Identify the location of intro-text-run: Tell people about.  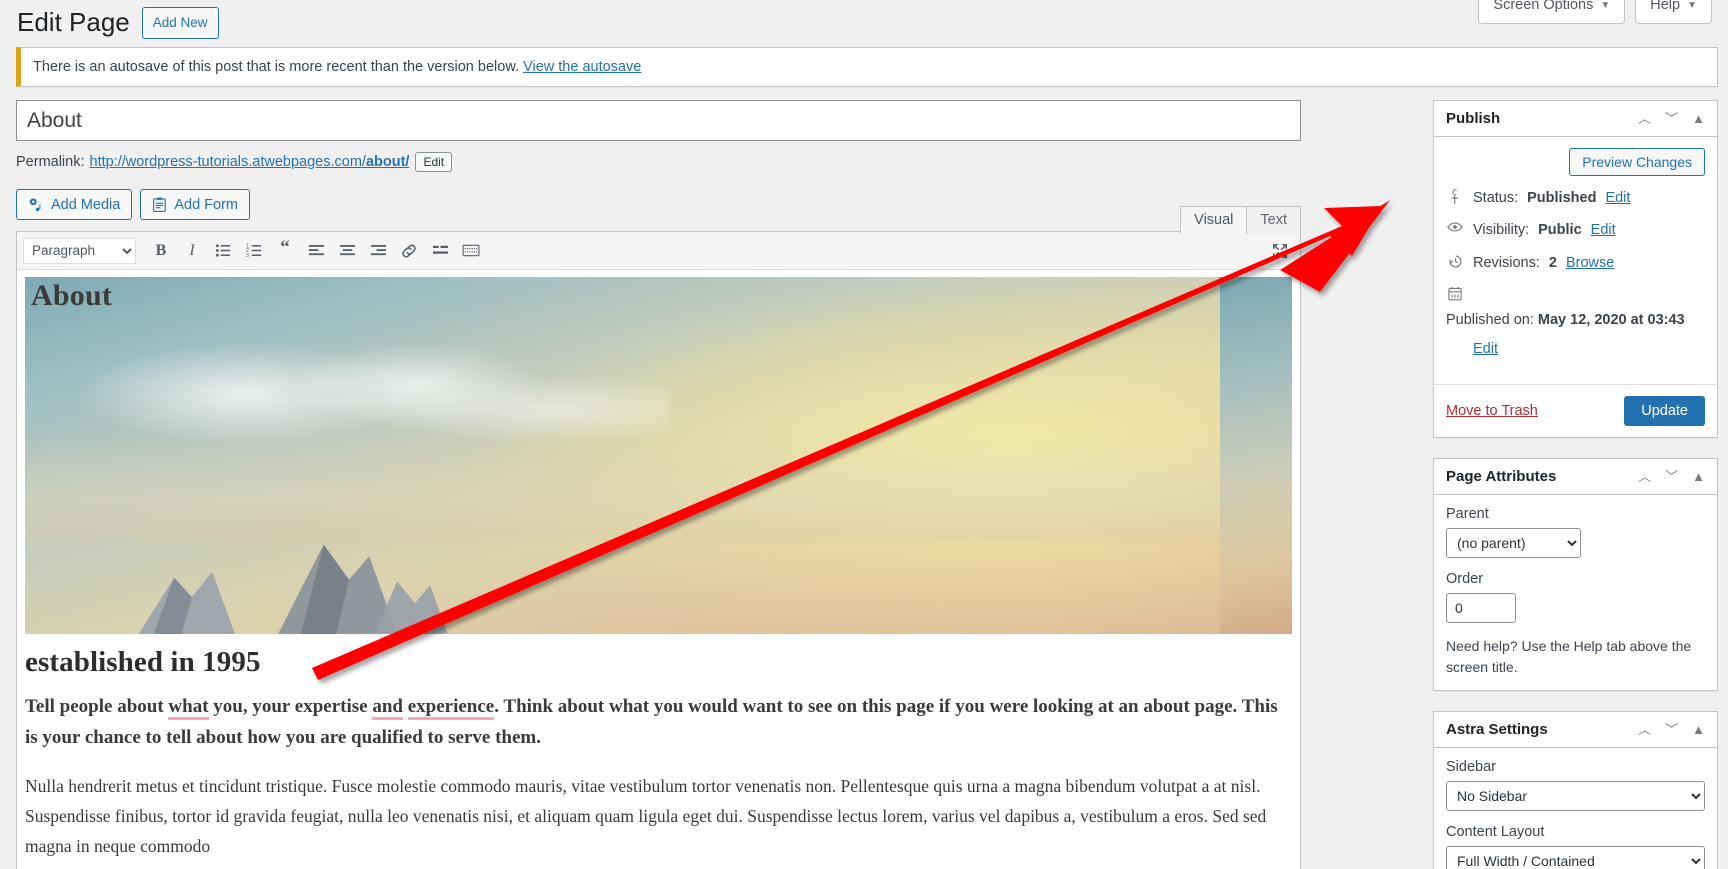
(97, 706).